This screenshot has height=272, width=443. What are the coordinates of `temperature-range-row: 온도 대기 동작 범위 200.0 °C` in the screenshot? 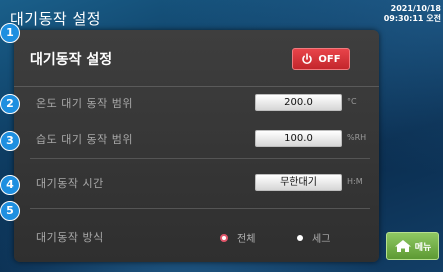 It's located at (196, 103).